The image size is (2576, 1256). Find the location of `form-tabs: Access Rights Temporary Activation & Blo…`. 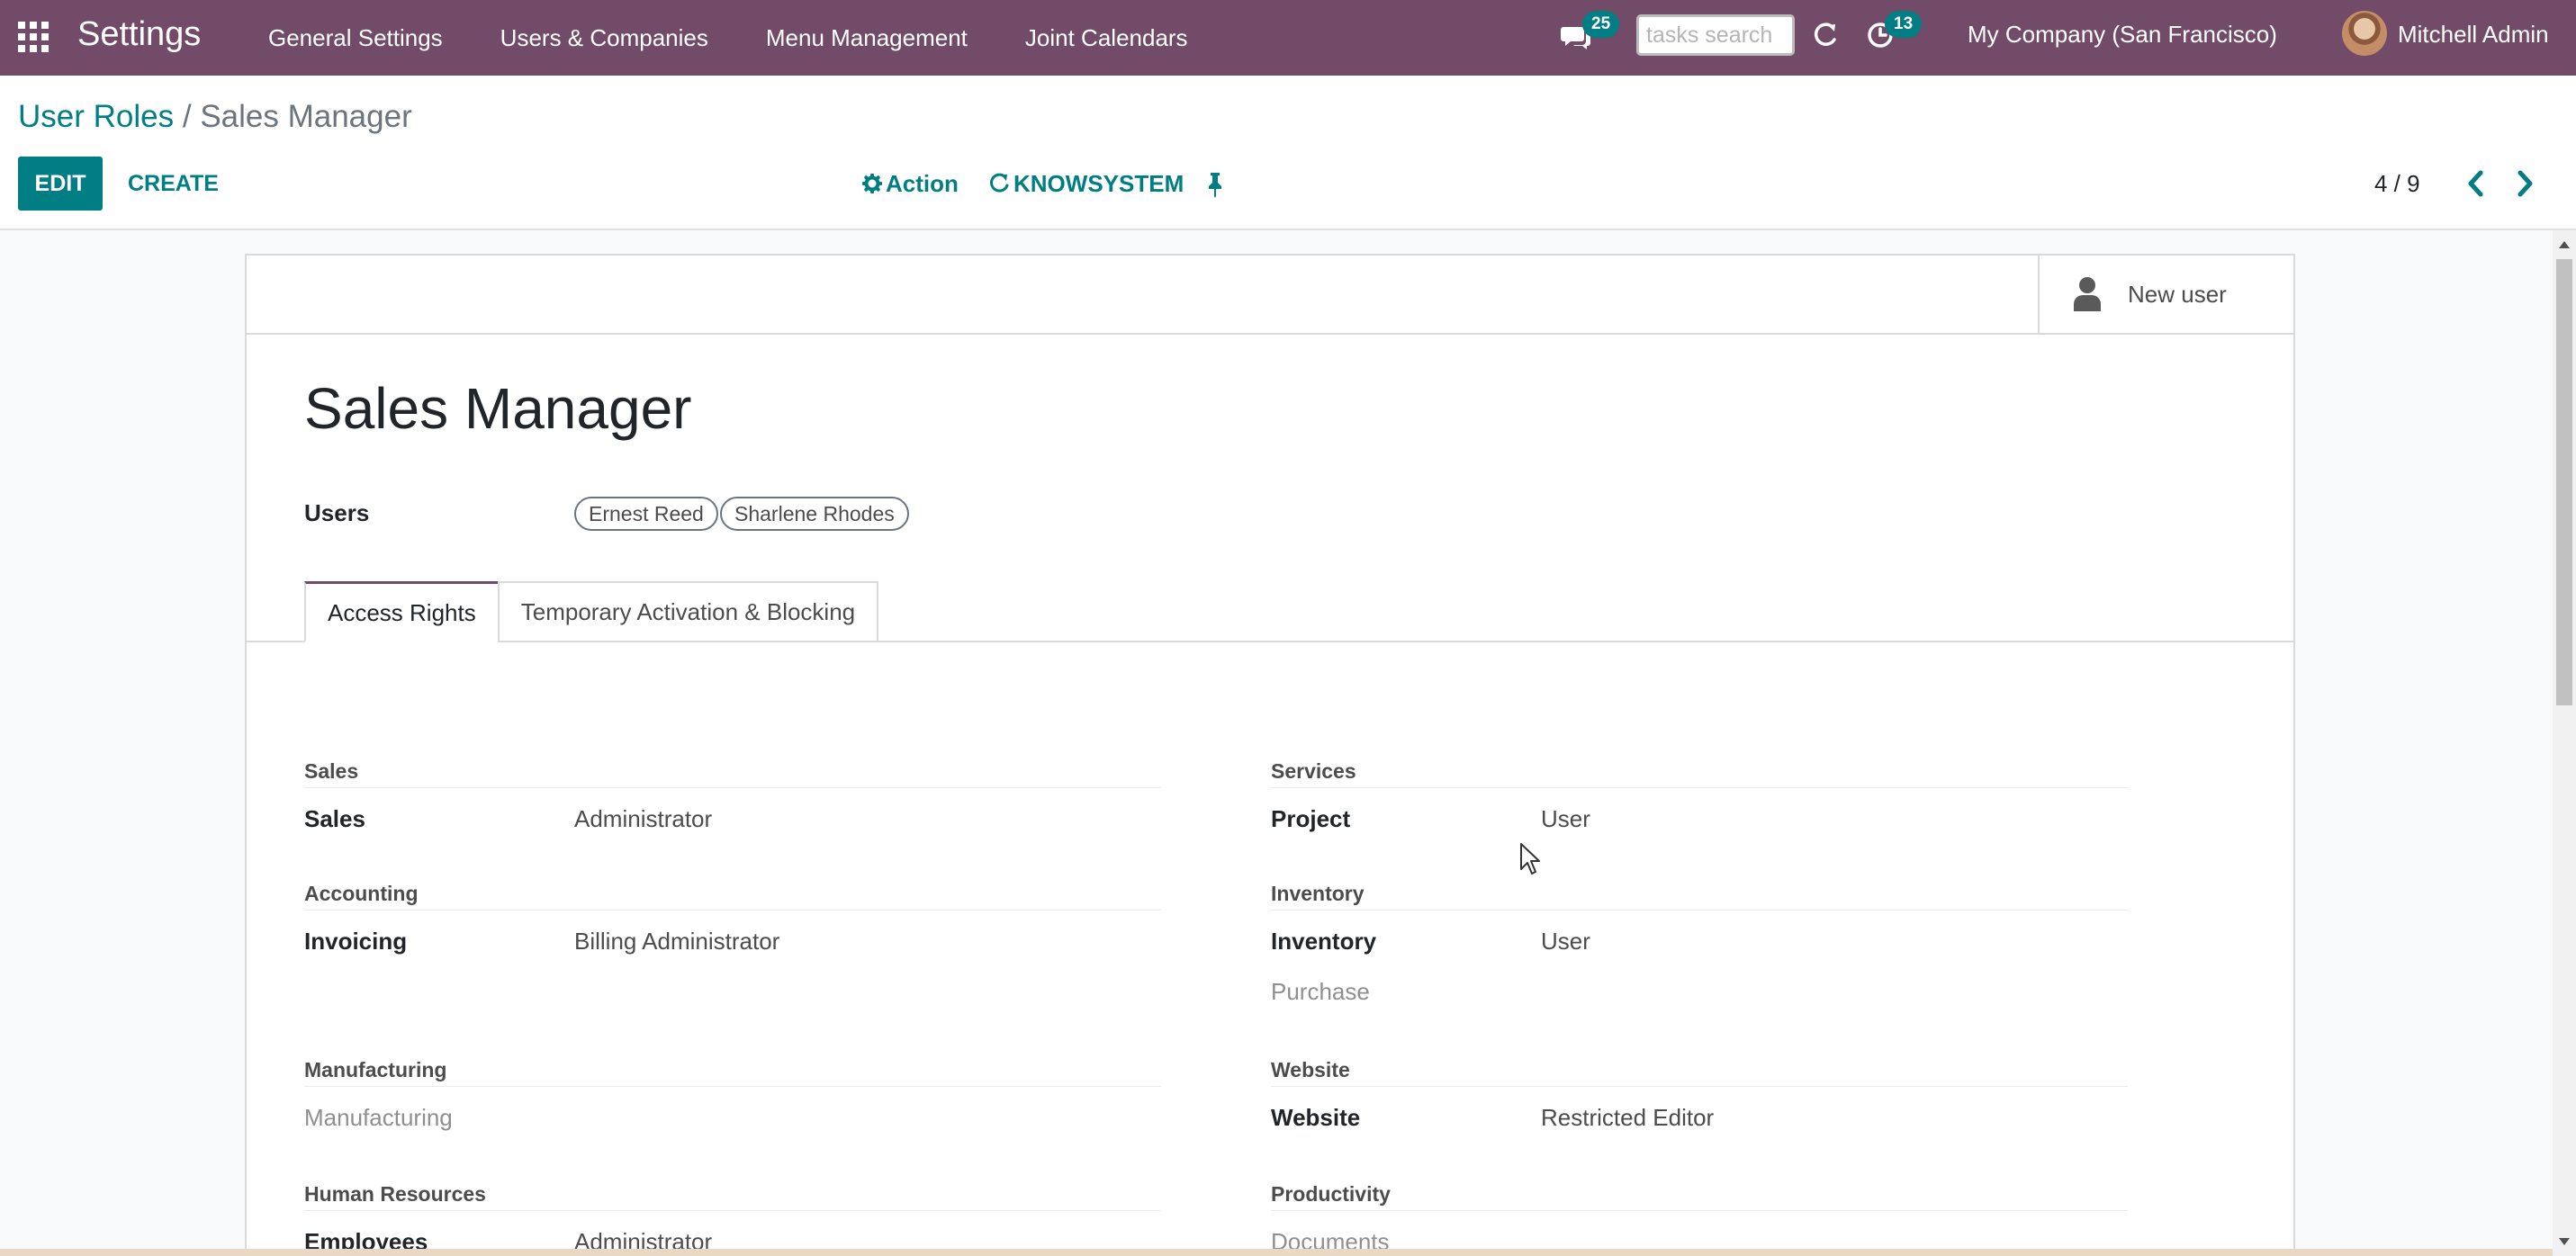

form-tabs: Access Rights Temporary Activation & Blo… is located at coordinates (591, 611).